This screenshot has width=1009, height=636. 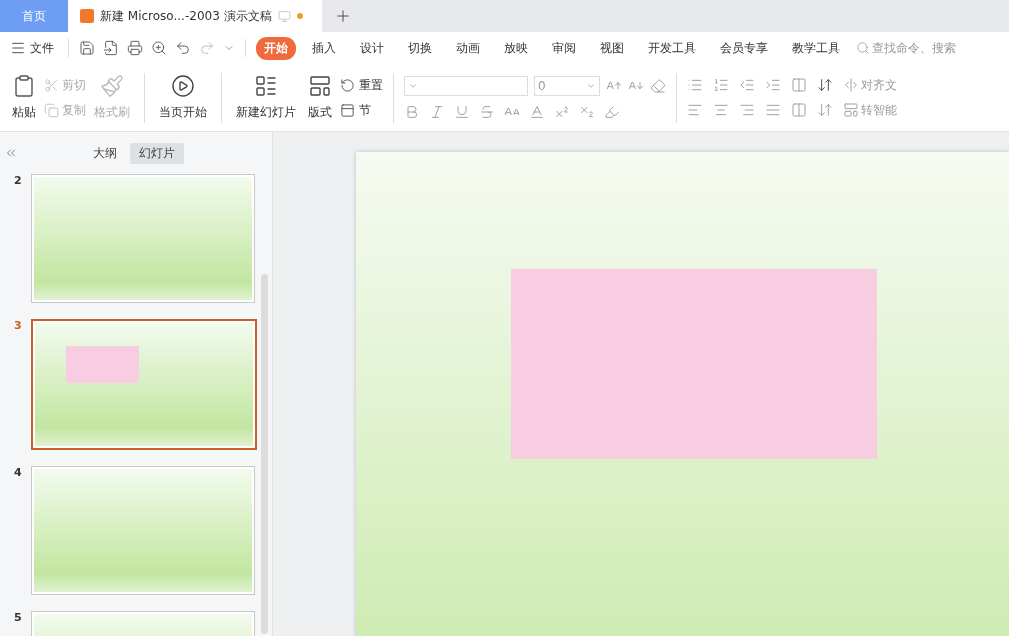 I want to click on slide-number: 2, so click(x=18, y=181).